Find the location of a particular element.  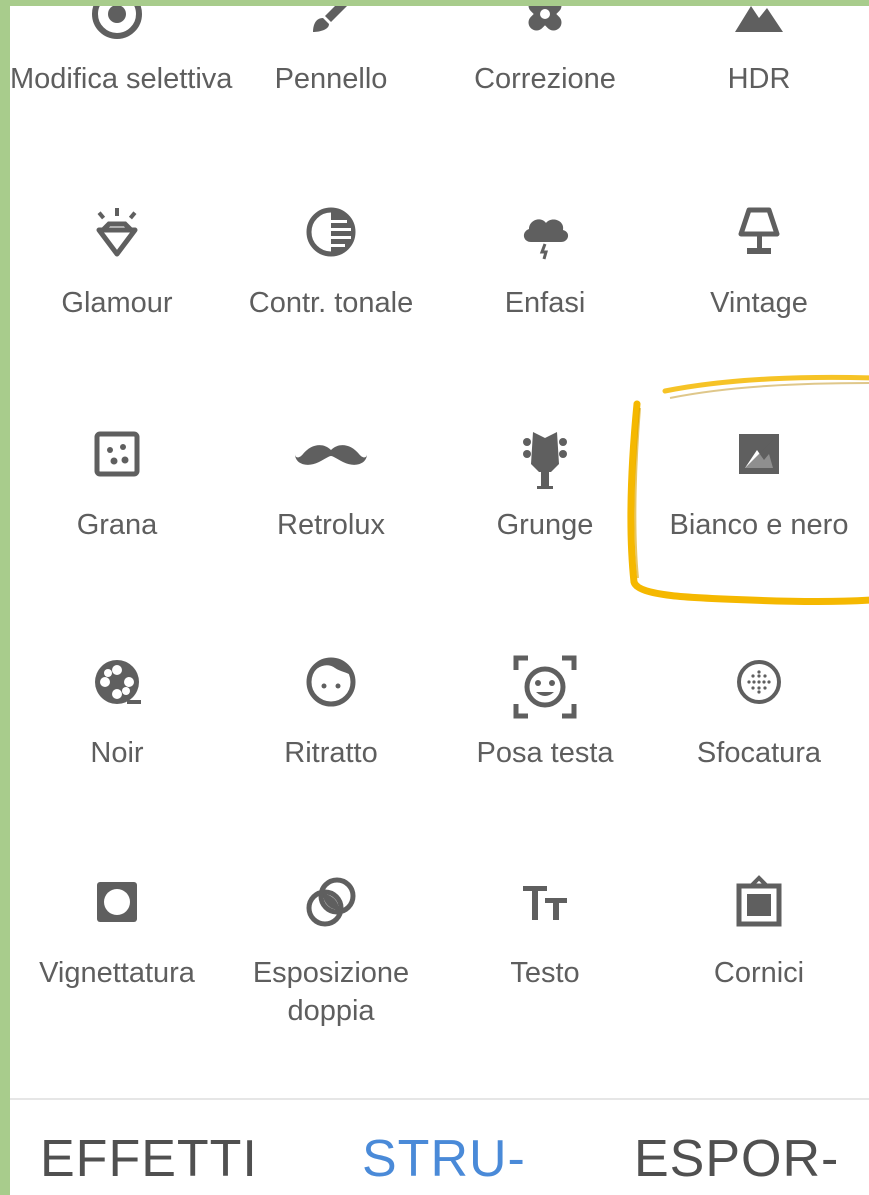

selective-target-icon is located at coordinates (117, 22).